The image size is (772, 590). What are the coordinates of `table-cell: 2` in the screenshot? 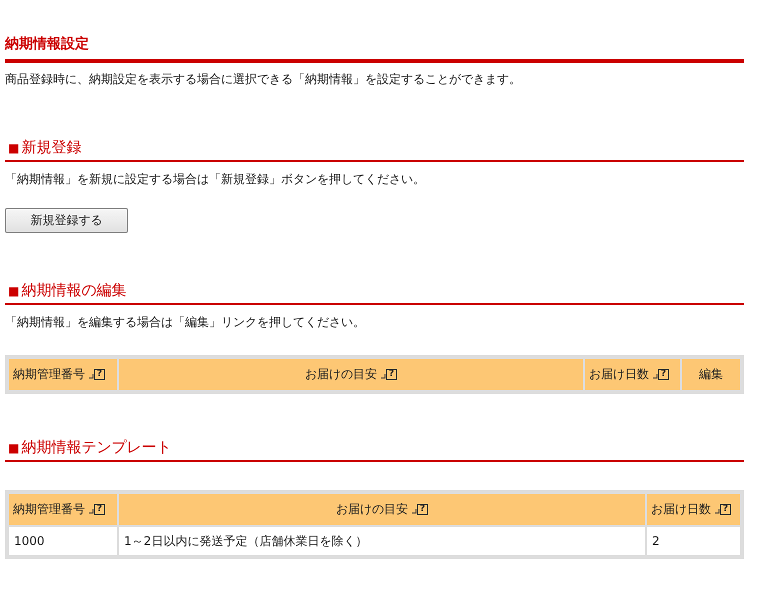 It's located at (693, 541).